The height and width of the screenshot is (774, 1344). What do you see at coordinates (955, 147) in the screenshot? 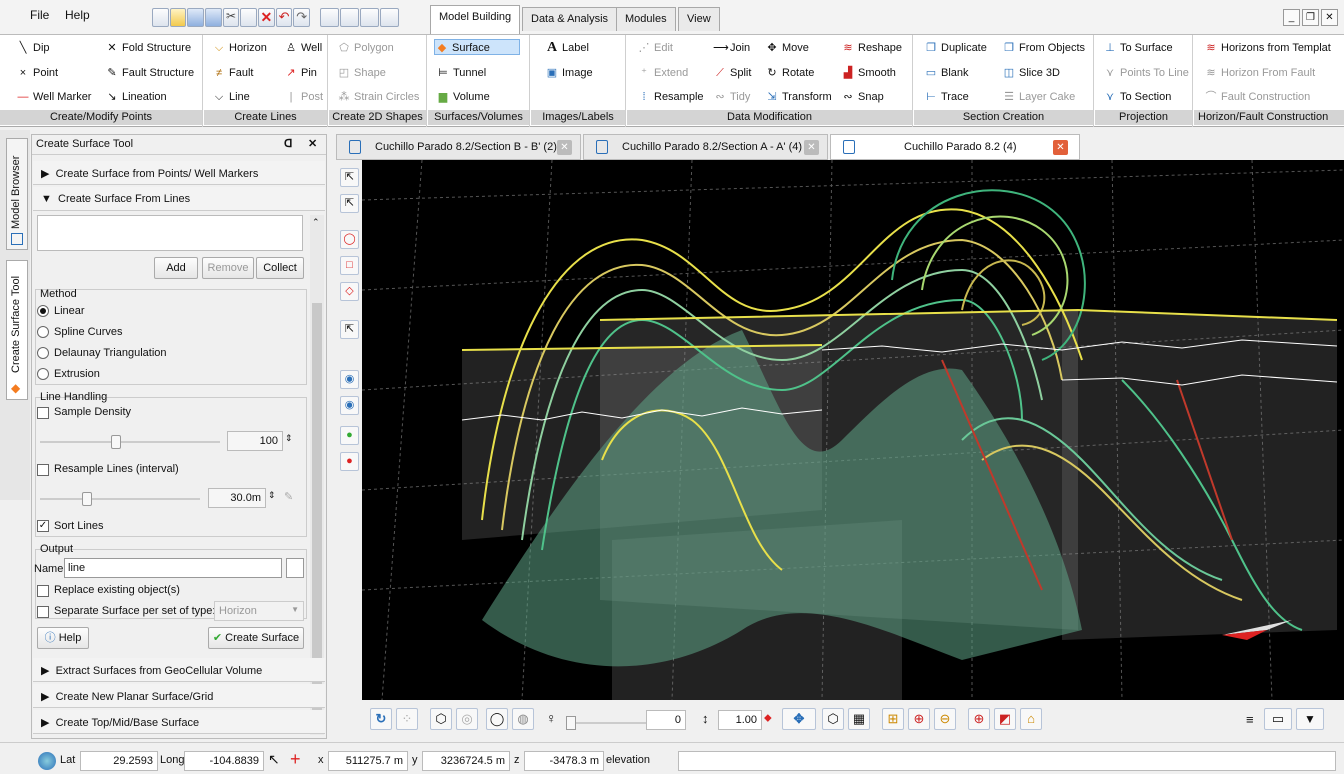
I see `doc-tab-3d-view: Cuchillo Parado 8.2 (4) ✕` at bounding box center [955, 147].